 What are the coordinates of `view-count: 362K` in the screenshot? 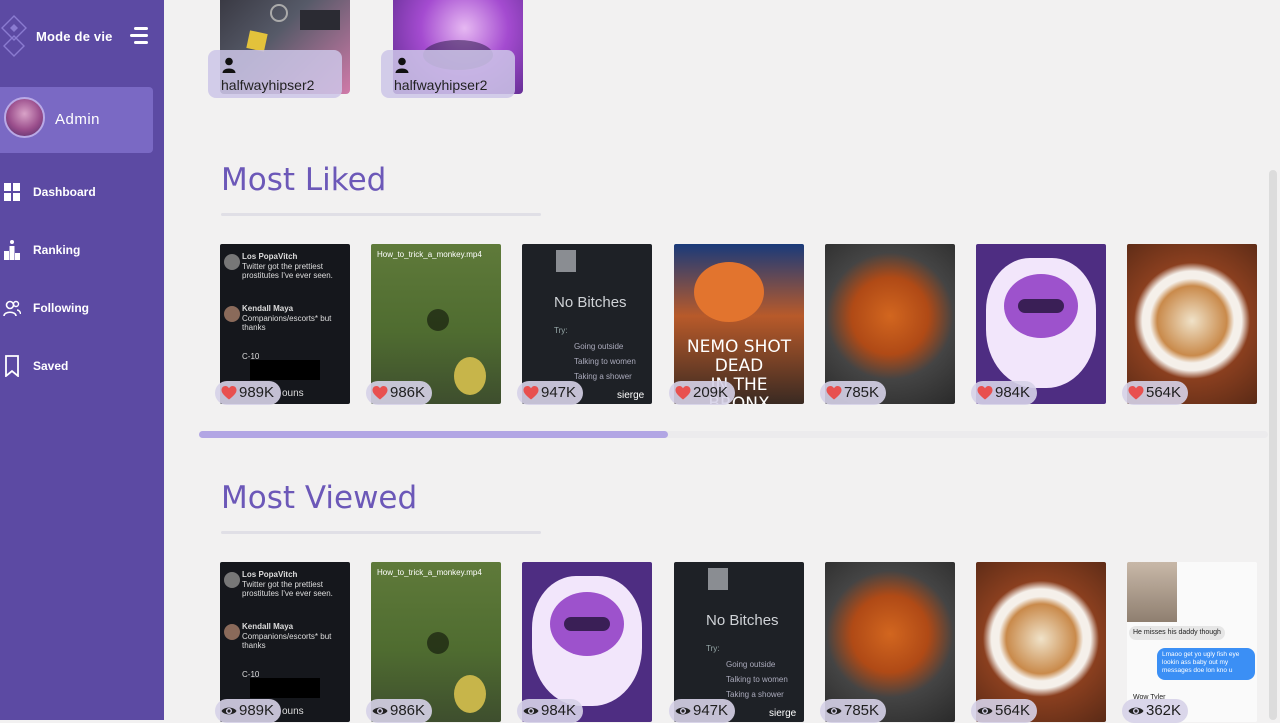 It's located at (1164, 710).